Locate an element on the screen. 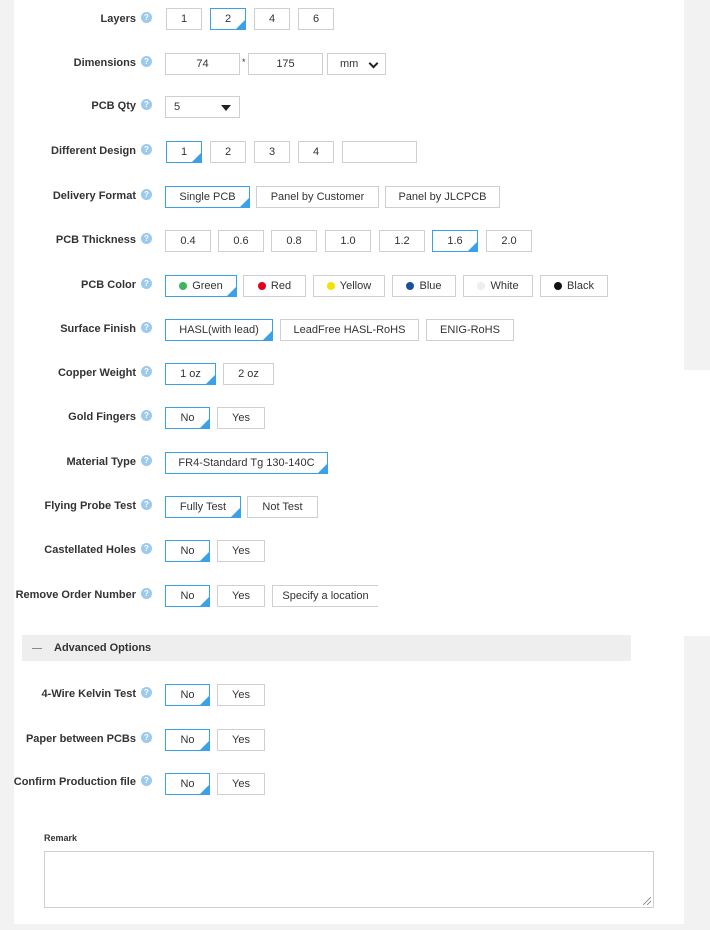 The width and height of the screenshot is (710, 930). castellated-label: Castellated Holes? is located at coordinates (76, 550).